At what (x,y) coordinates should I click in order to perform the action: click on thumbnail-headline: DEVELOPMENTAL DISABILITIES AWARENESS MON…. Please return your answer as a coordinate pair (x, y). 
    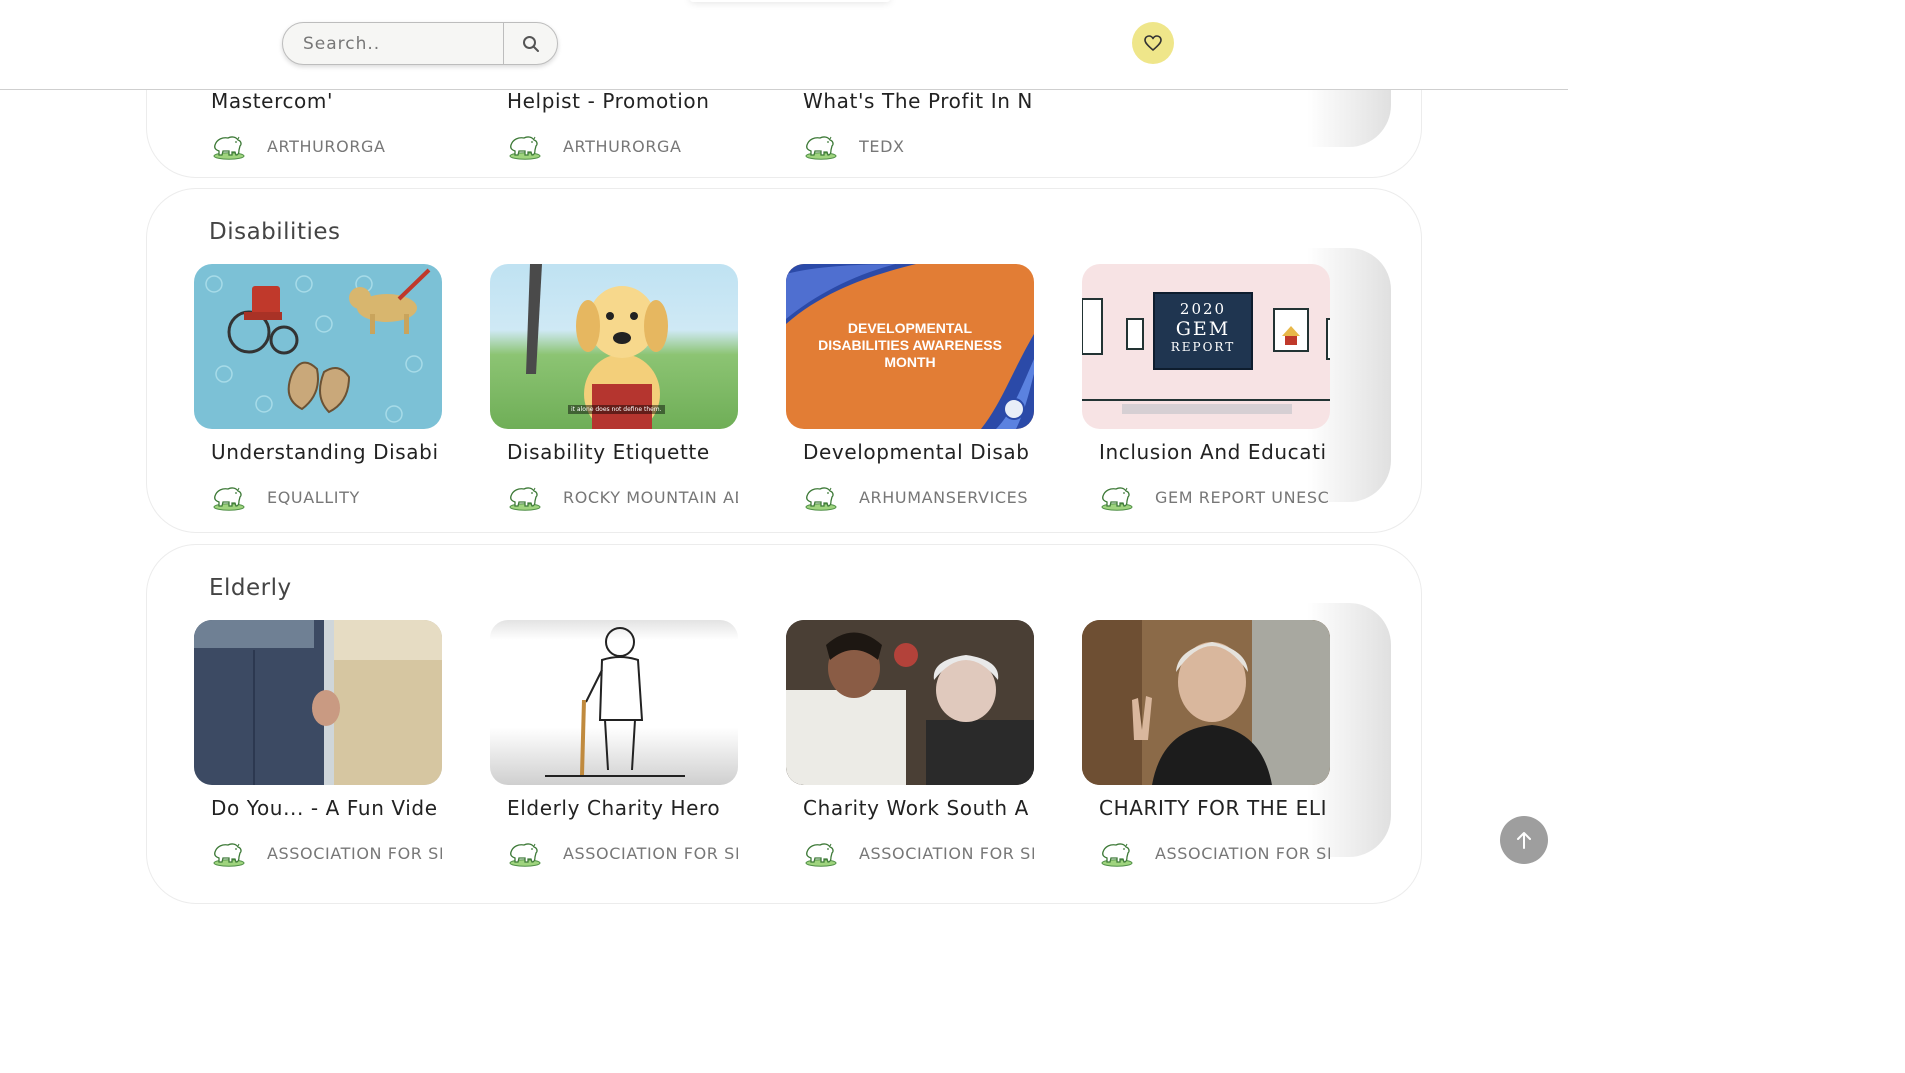
    Looking at the image, I should click on (910, 345).